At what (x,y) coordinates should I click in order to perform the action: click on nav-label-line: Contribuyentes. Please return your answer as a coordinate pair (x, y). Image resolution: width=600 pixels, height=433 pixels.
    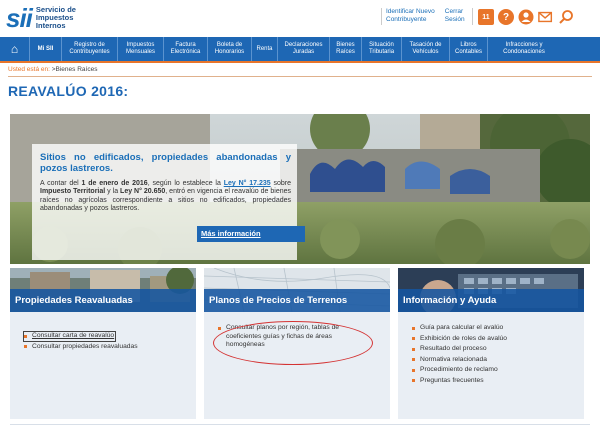
    Looking at the image, I should click on (89, 52).